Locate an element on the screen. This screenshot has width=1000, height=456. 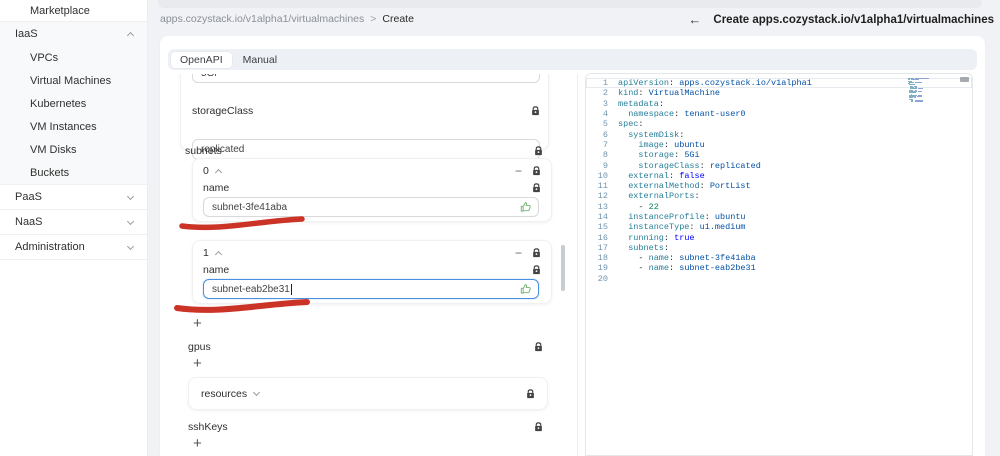
sshkeys-label-row: sshKeys is located at coordinates (365, 427).